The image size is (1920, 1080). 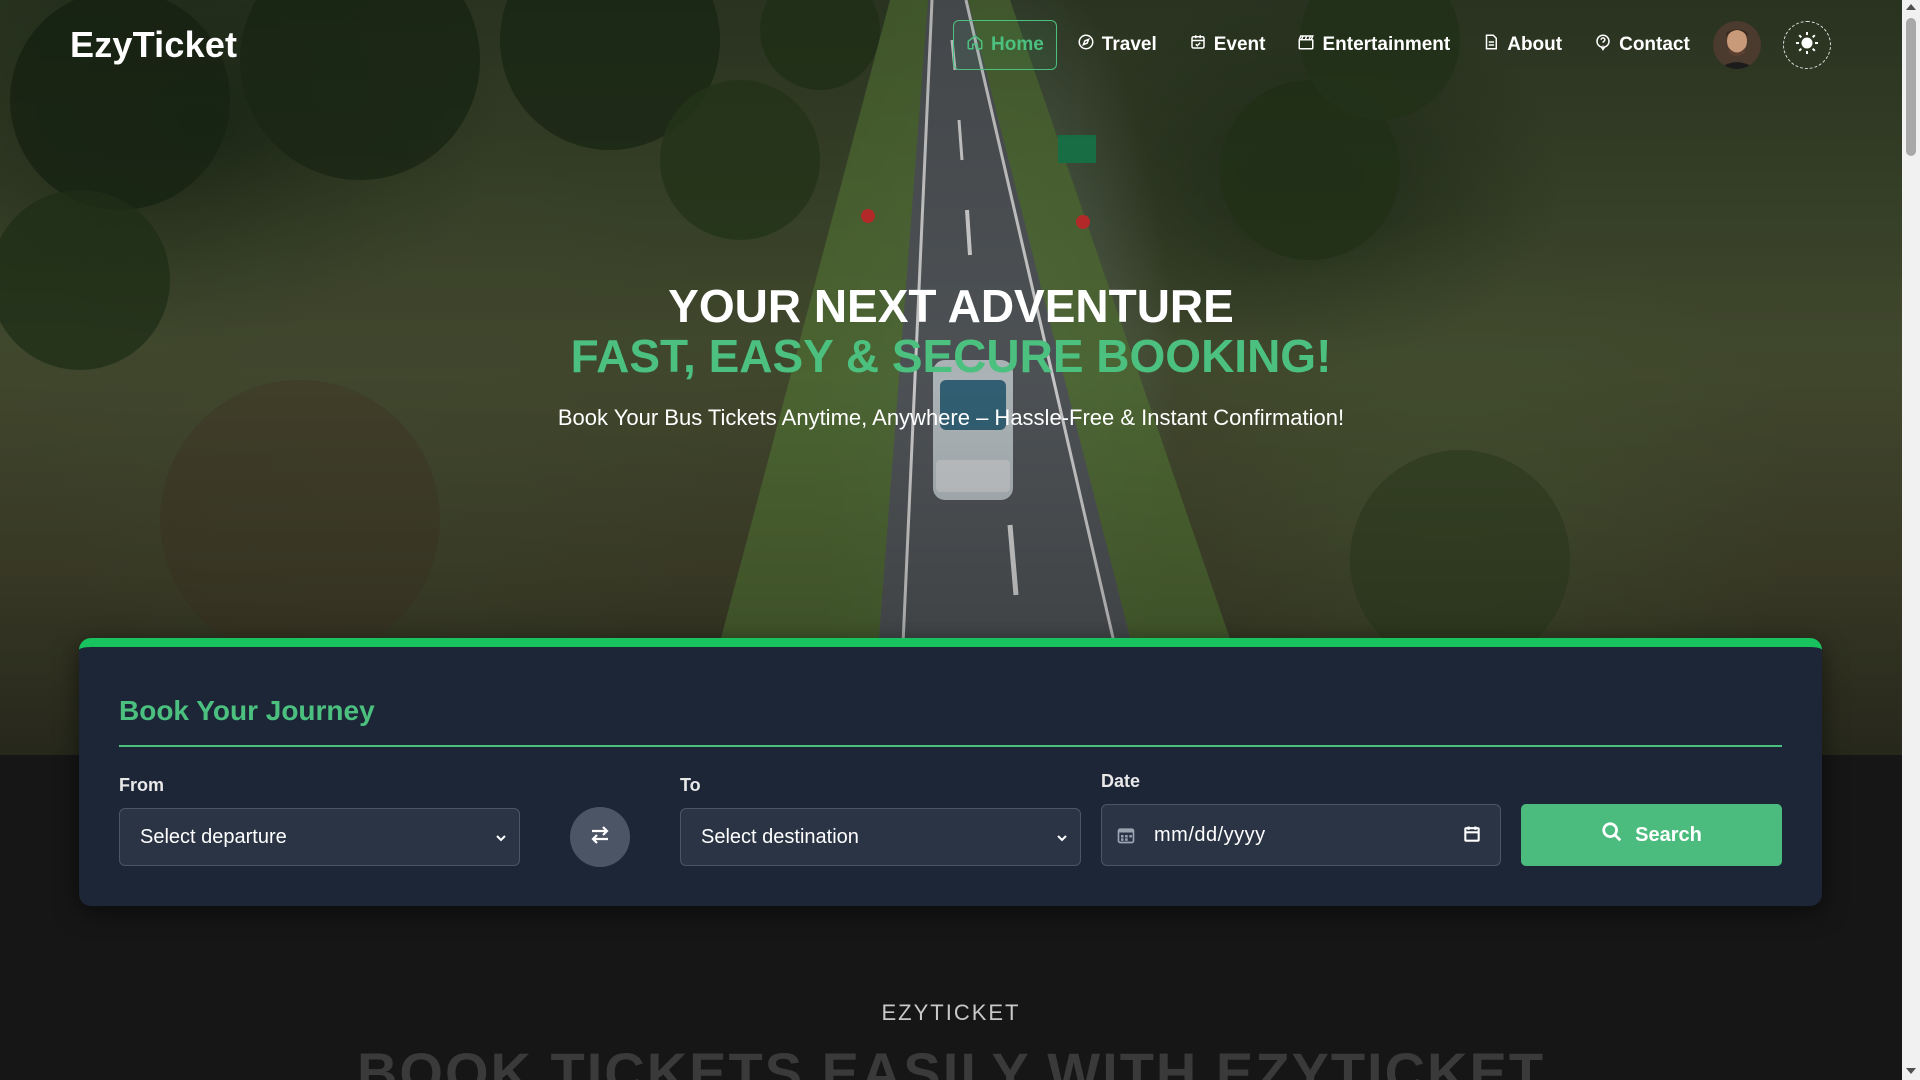 I want to click on nav-item-travel: Travel, so click(x=1117, y=45).